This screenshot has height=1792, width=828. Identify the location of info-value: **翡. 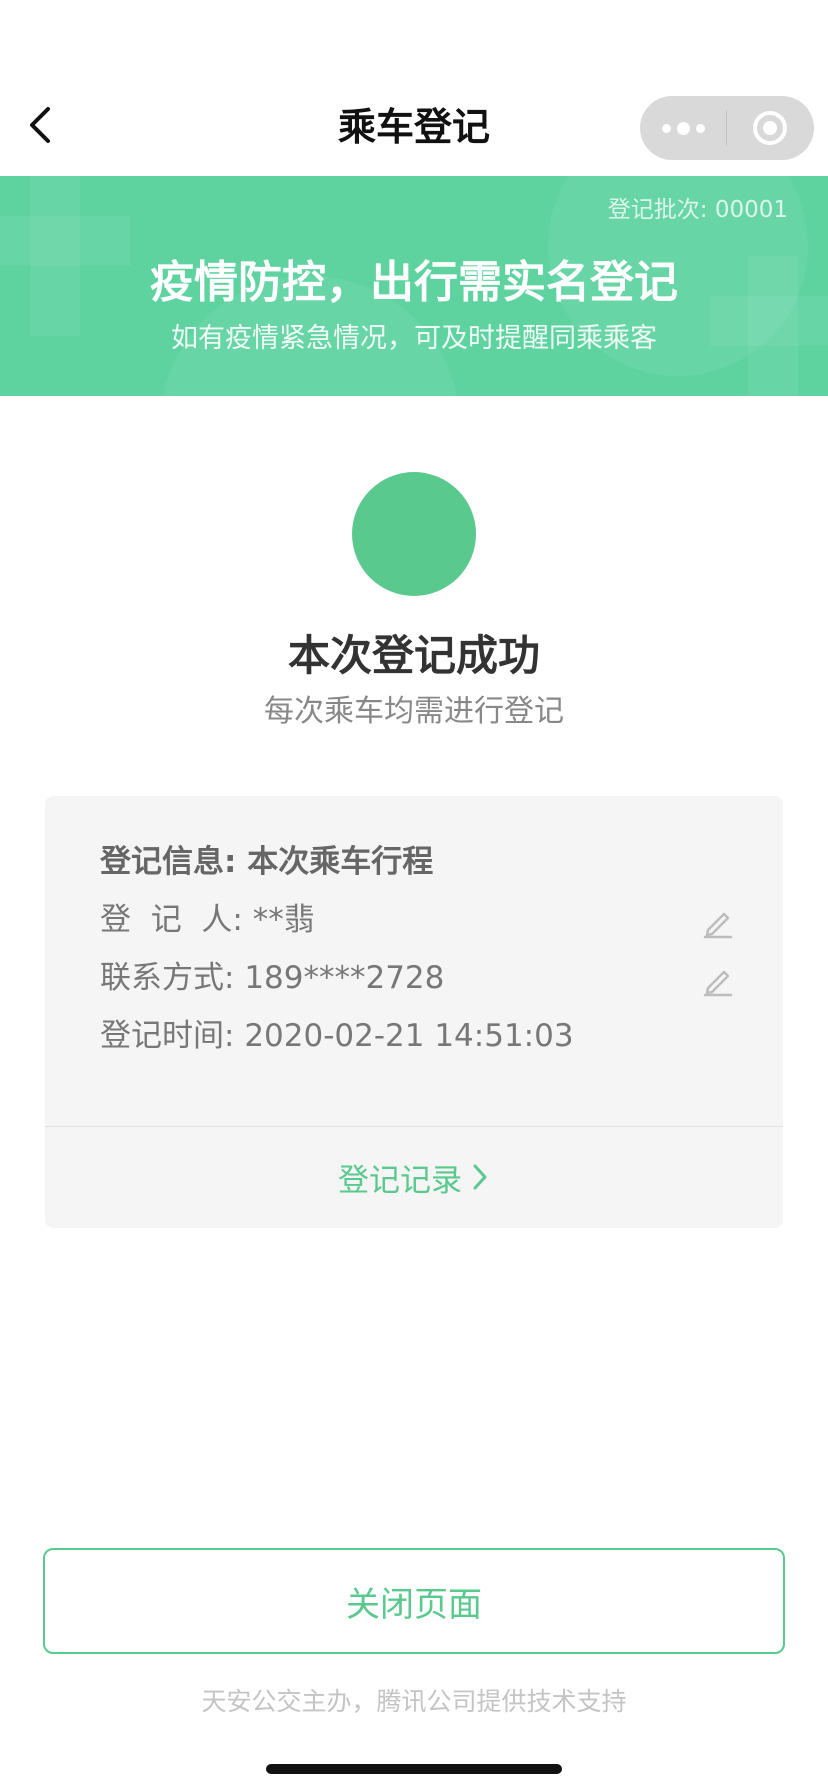
(283, 920).